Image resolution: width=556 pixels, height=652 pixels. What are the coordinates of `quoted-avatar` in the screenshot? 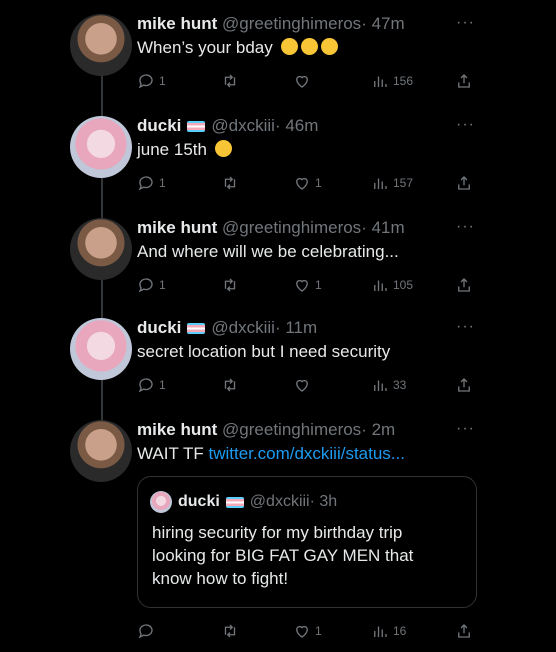 It's located at (161, 502).